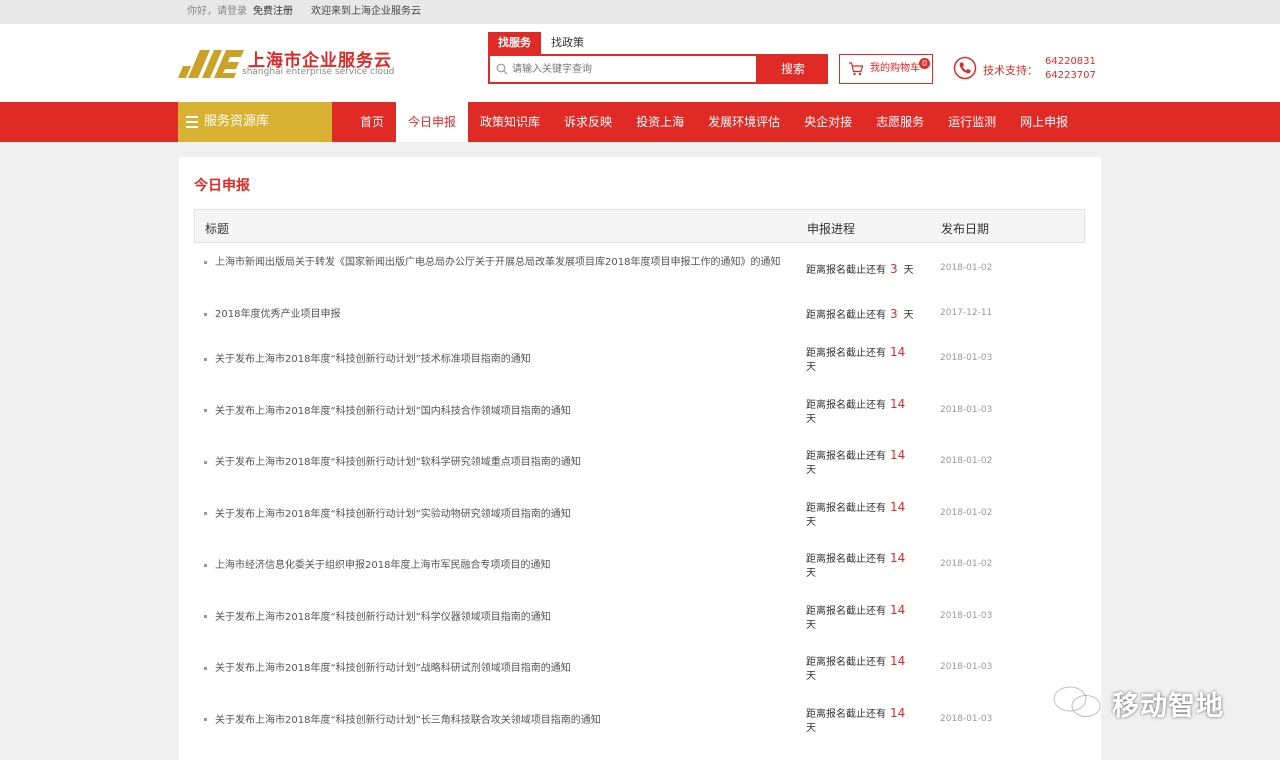 The width and height of the screenshot is (1280, 760). I want to click on search-box, so click(623, 69).